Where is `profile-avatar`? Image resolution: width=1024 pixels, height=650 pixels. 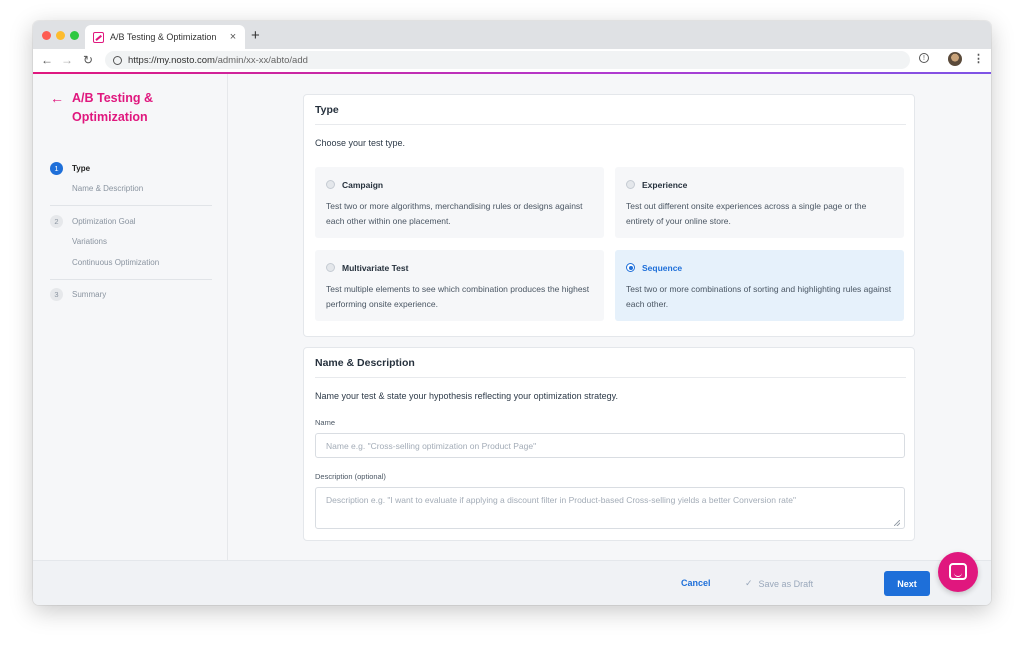
profile-avatar is located at coordinates (955, 59).